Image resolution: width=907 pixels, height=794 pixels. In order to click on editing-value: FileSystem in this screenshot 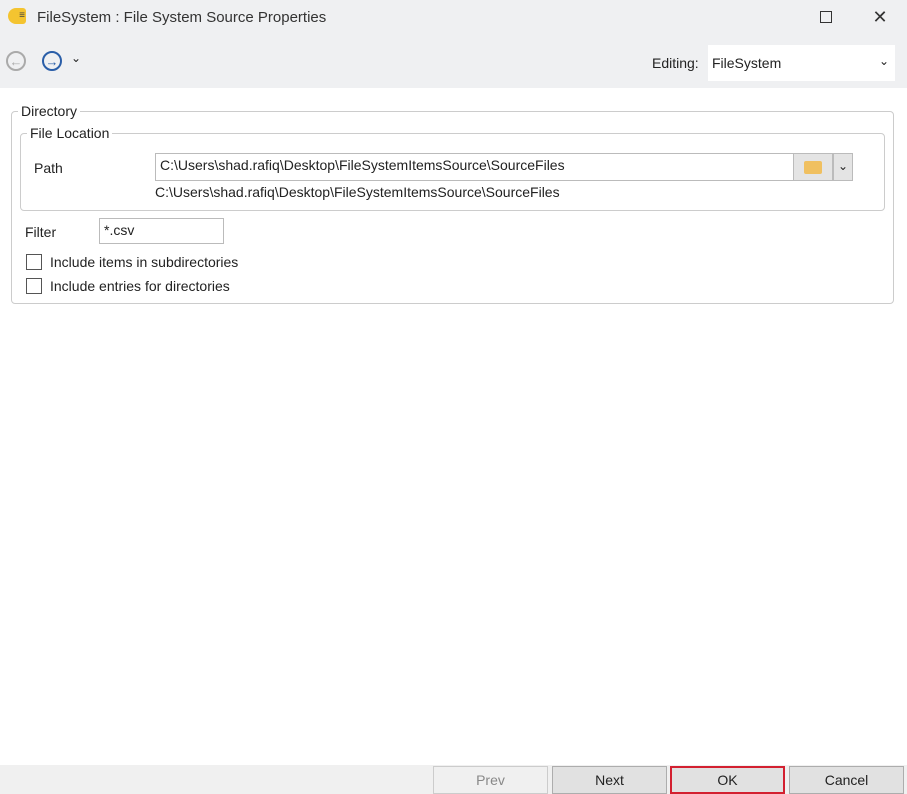, I will do `click(747, 63)`.